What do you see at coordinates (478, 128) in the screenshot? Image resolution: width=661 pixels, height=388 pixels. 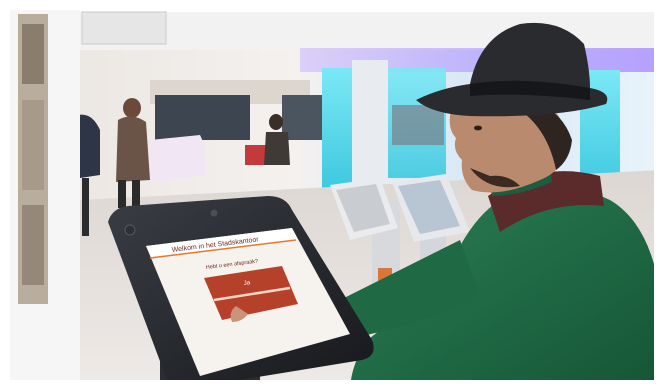 I see `eye` at bounding box center [478, 128].